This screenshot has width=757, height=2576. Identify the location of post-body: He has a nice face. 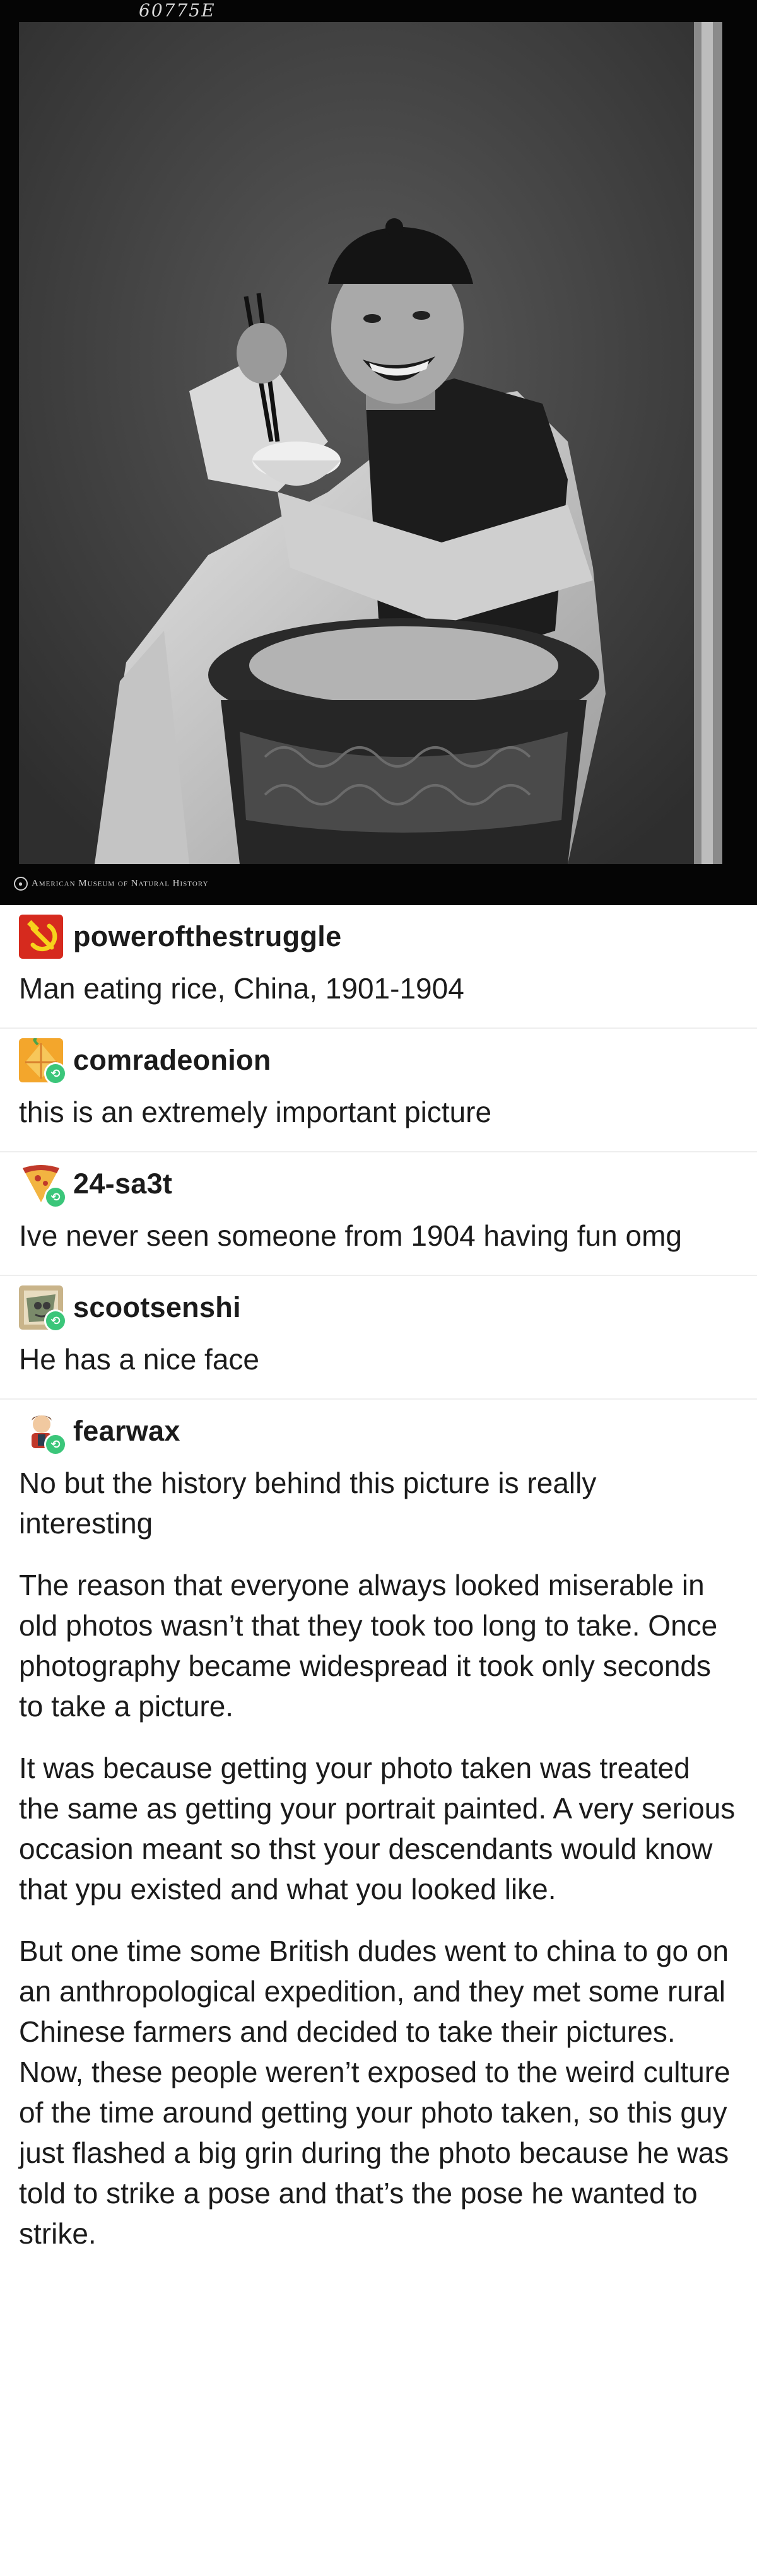
(378, 1368).